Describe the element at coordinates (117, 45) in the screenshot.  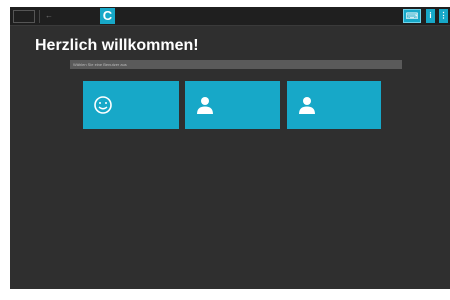
I see `welcome-title: Herzlich willkommen!` at that location.